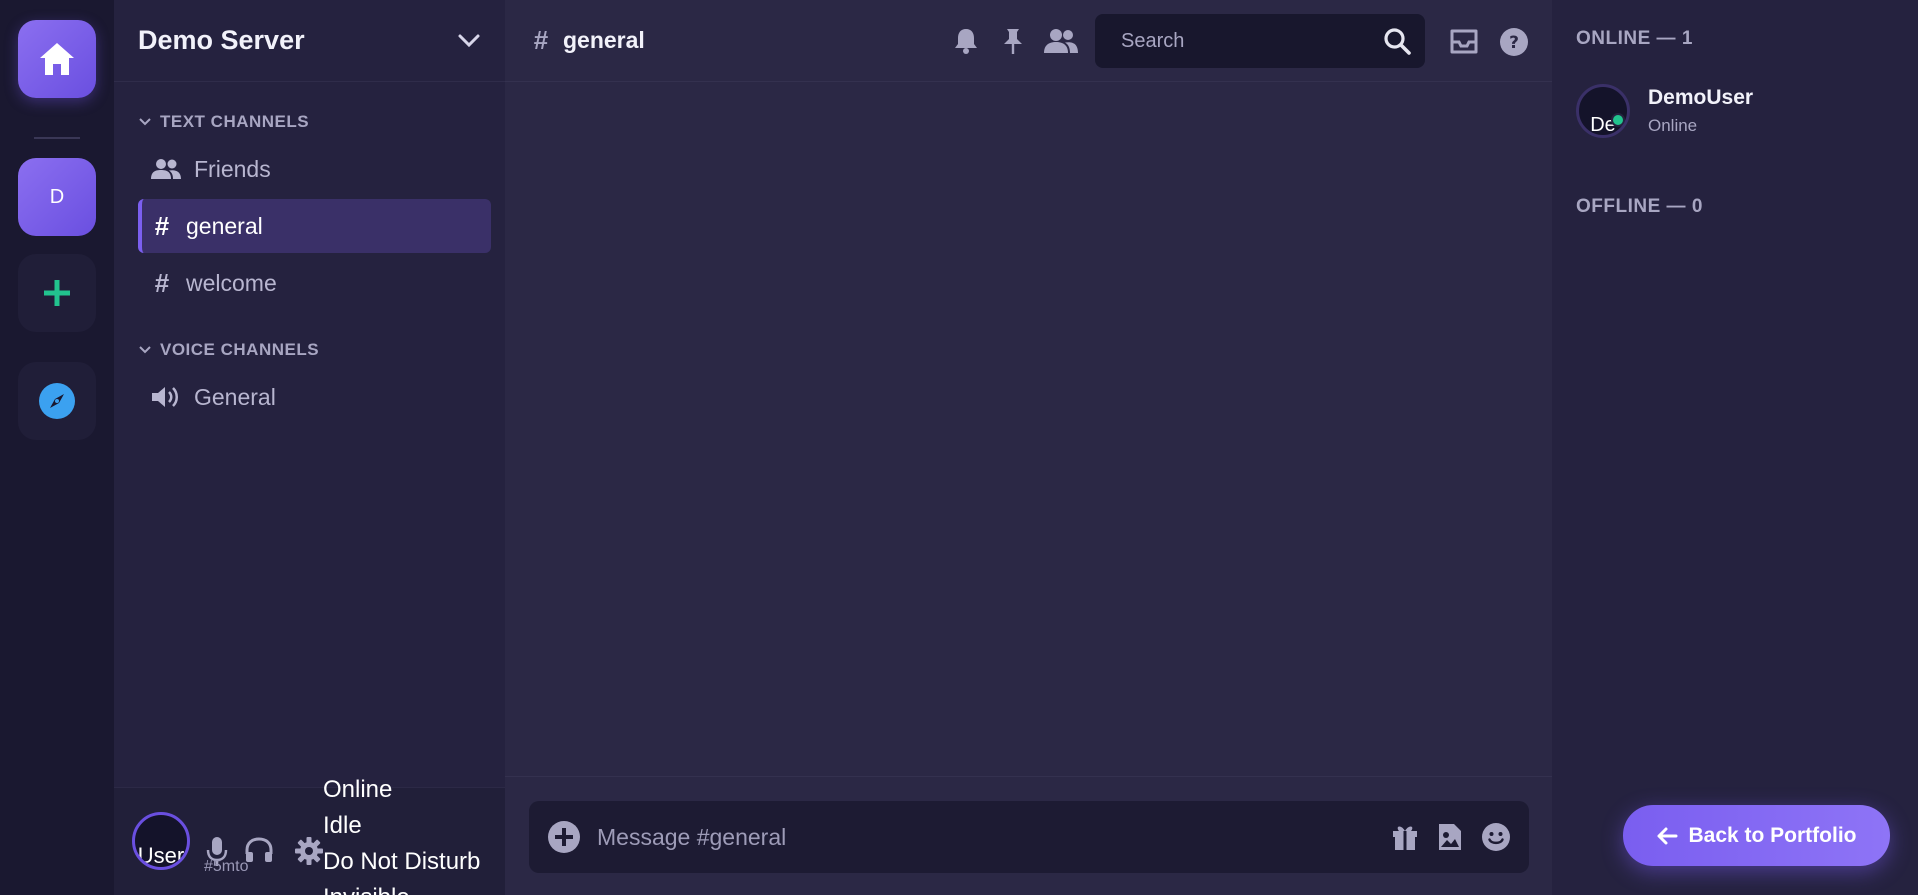 The height and width of the screenshot is (895, 1918). I want to click on search-input, so click(1241, 41).